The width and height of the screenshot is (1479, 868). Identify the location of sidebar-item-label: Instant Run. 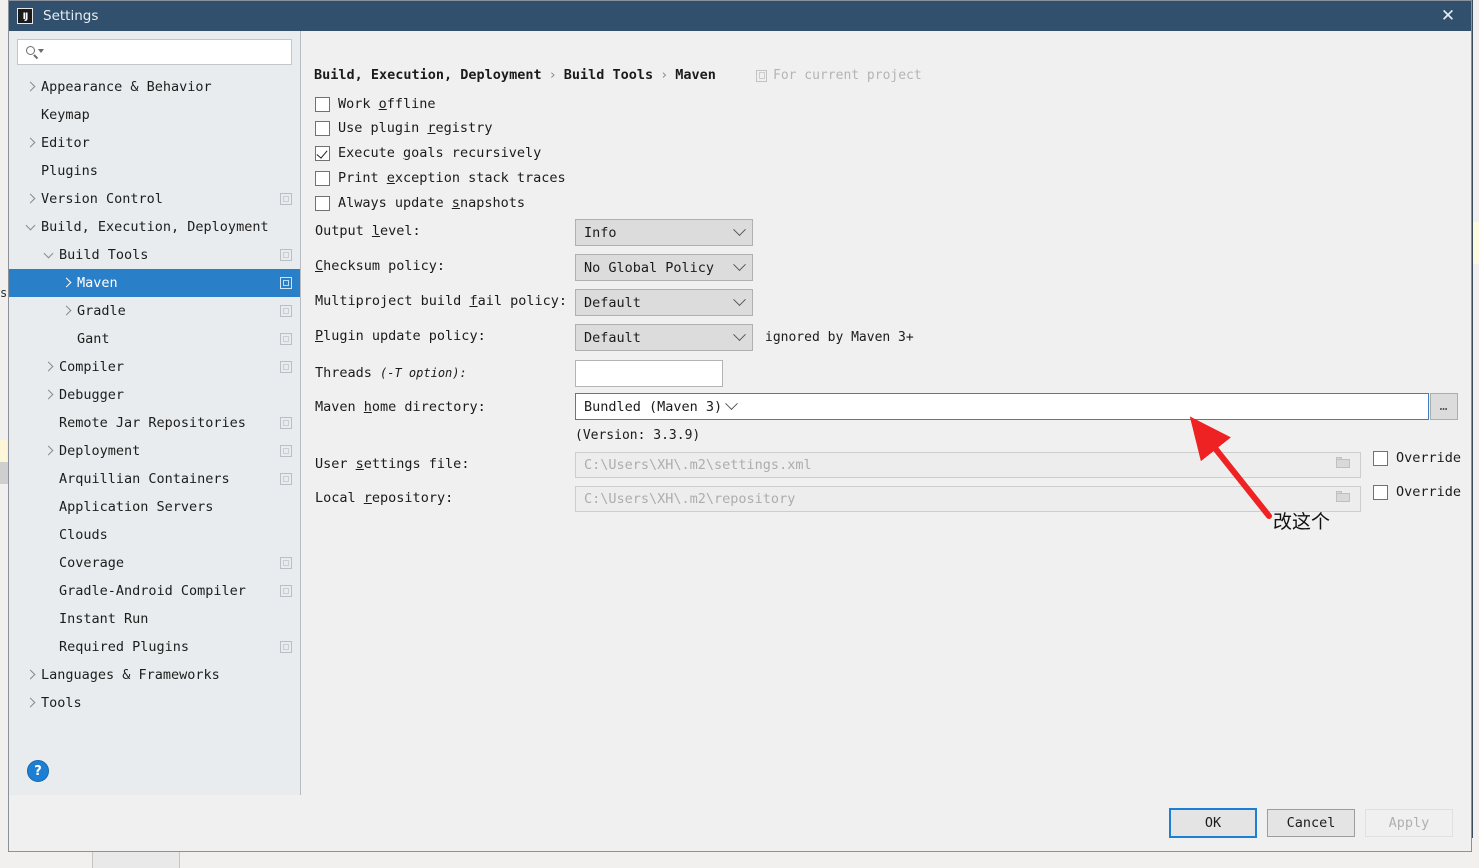
(104, 619).